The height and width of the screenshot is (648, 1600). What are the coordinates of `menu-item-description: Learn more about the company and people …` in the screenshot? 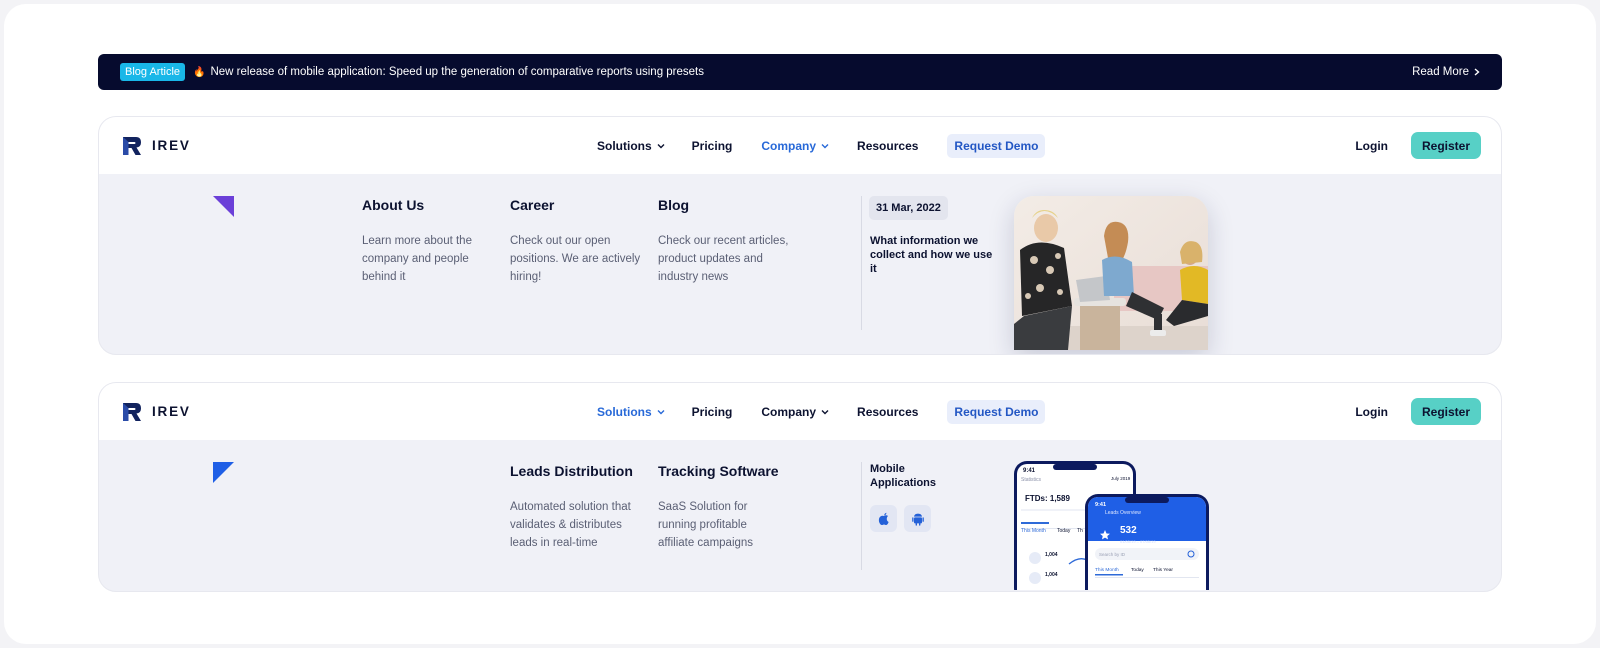 It's located at (417, 259).